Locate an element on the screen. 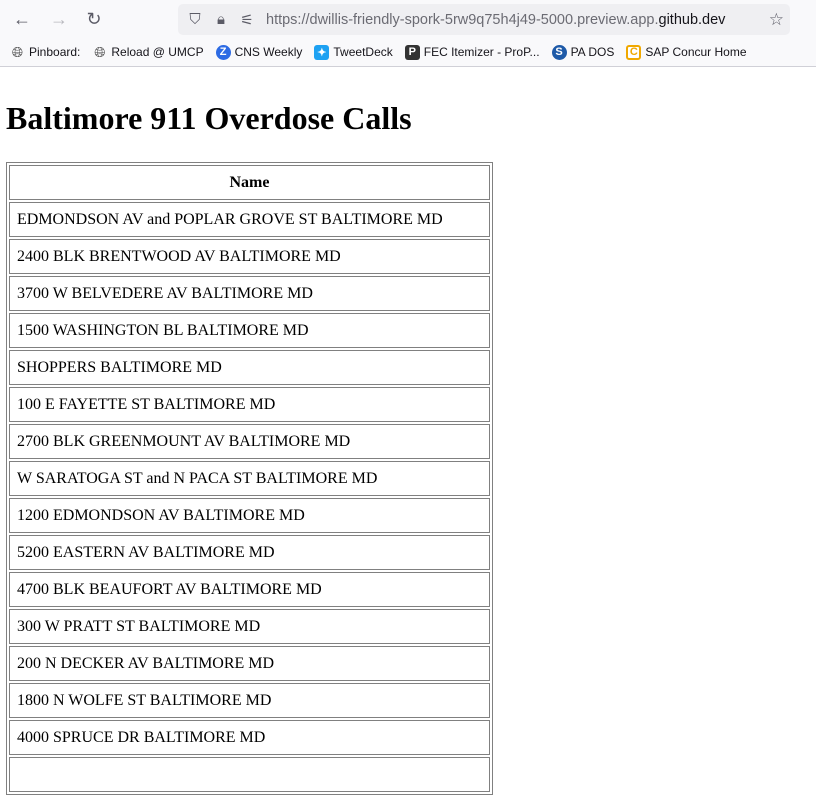 The height and width of the screenshot is (795, 816). page-title: Baltimore 911 Overdose Calls is located at coordinates (209, 118).